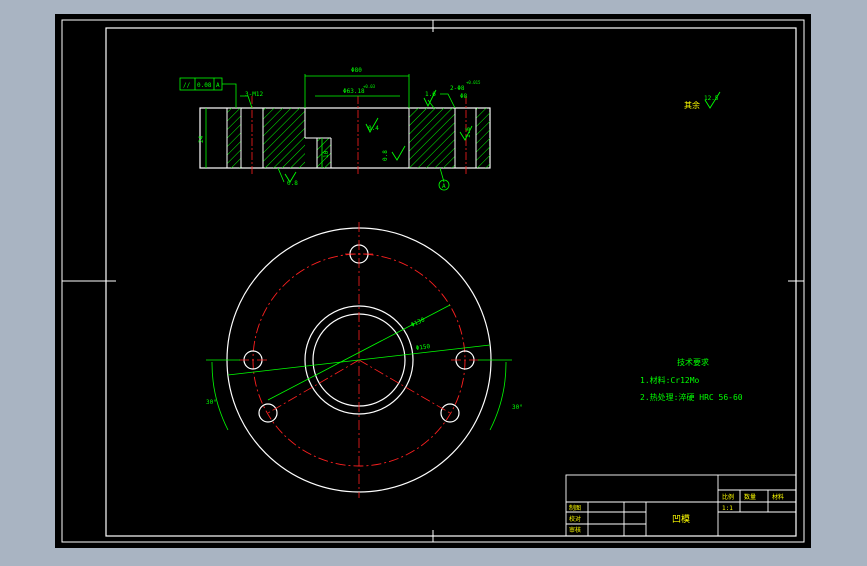 The width and height of the screenshot is (867, 566). What do you see at coordinates (464, 96) in the screenshot?
I see `right-hole-depth: Φ8` at bounding box center [464, 96].